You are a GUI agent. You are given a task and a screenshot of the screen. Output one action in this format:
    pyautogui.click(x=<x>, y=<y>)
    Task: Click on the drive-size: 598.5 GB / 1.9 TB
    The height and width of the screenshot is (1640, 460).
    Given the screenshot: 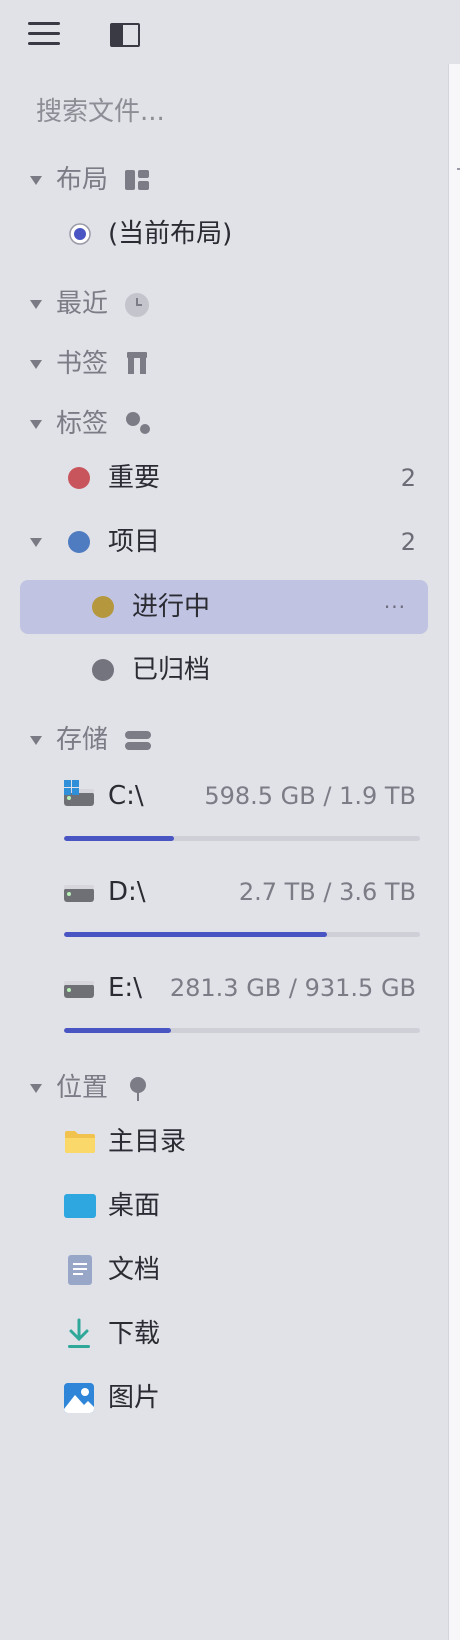 What is the action you would take?
    pyautogui.click(x=310, y=796)
    